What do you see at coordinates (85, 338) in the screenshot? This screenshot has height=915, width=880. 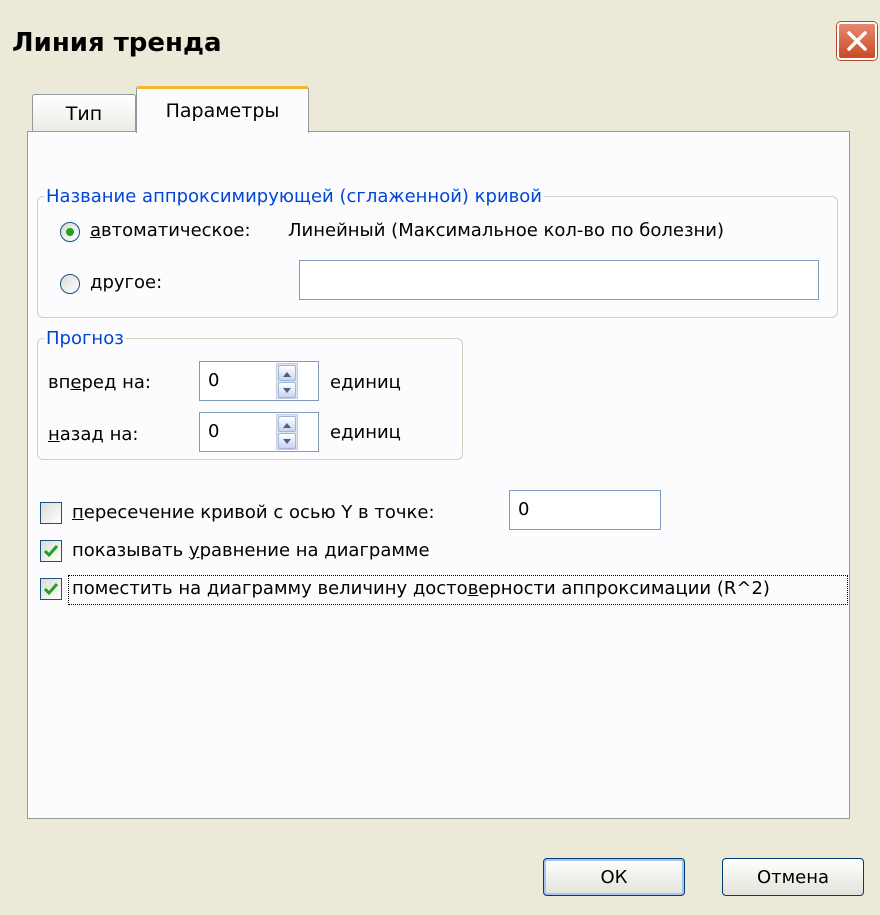 I see `forecast-group-legend: Прогноз` at bounding box center [85, 338].